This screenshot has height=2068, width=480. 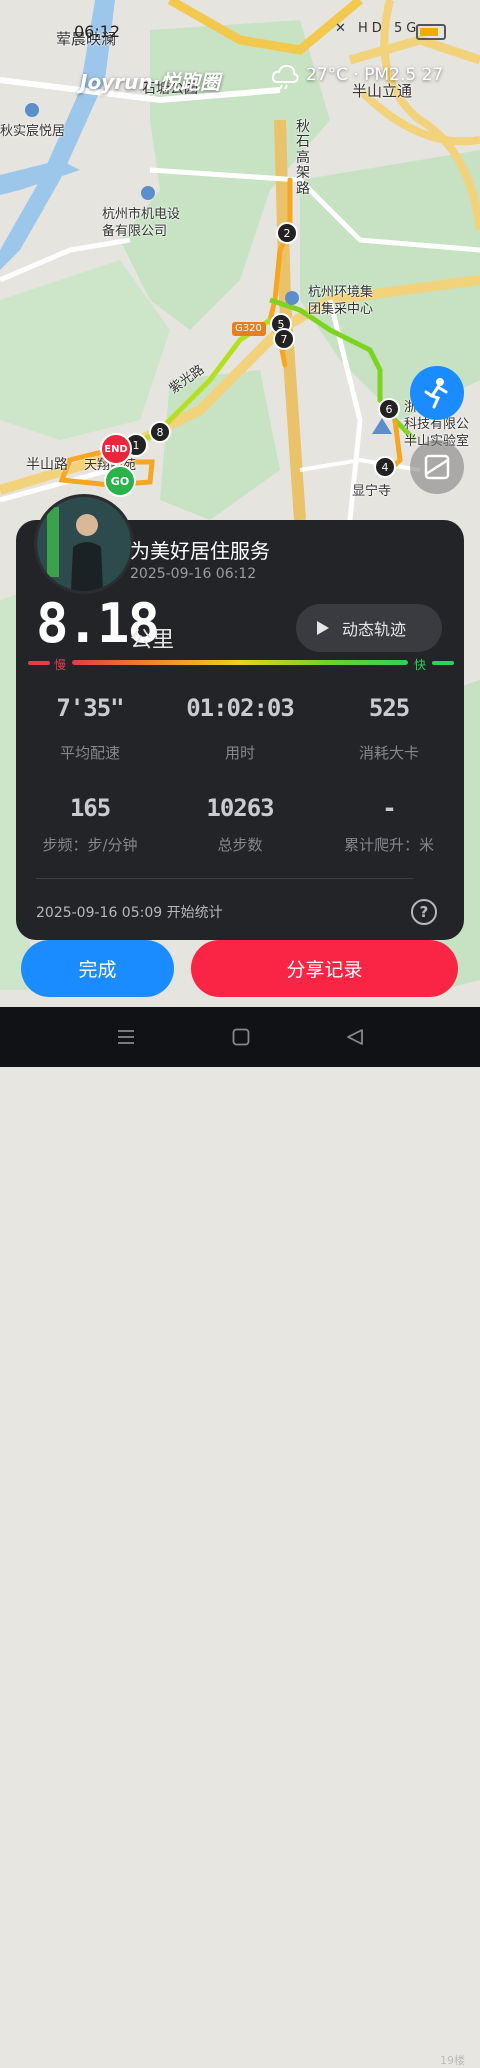 What do you see at coordinates (248, 328) in the screenshot?
I see `map-label: G320` at bounding box center [248, 328].